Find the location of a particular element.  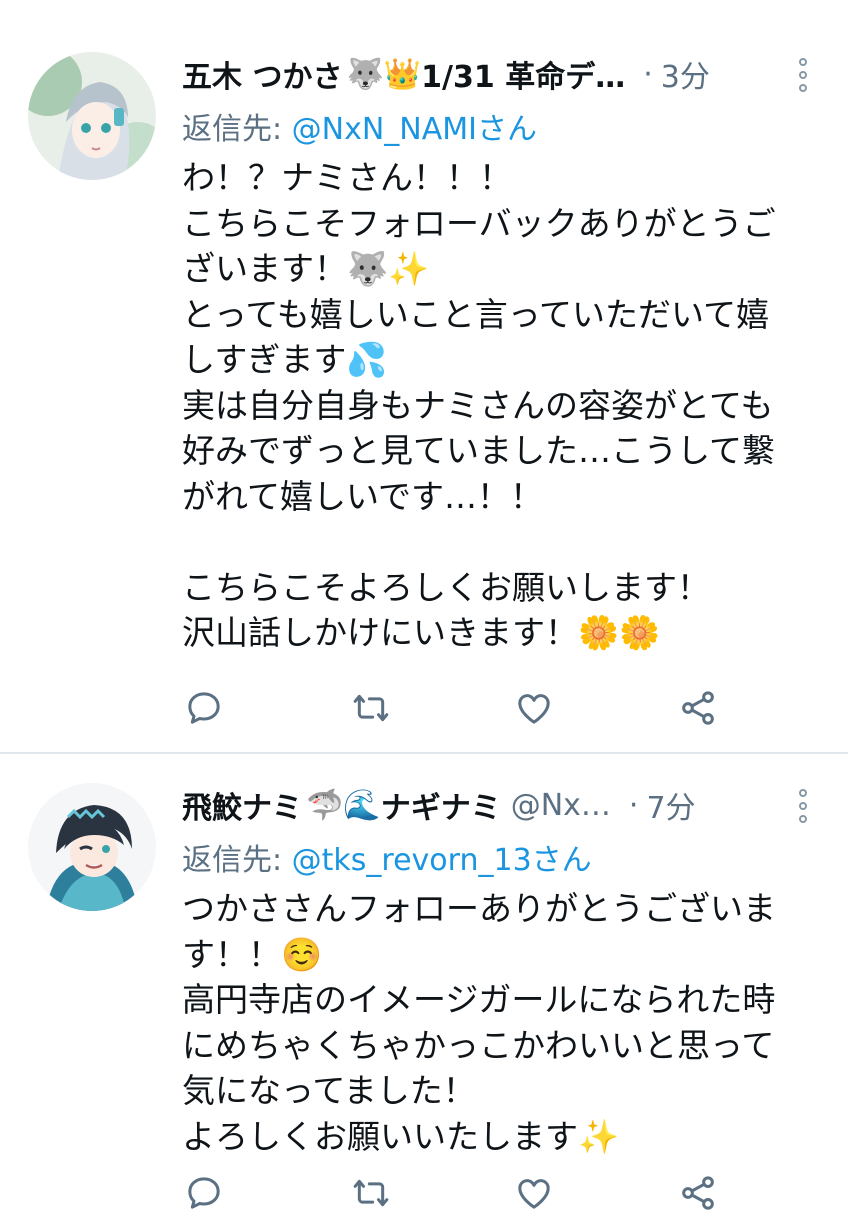

tweet-text-line: がれて嬉しいです…！！ is located at coordinates (363, 496).